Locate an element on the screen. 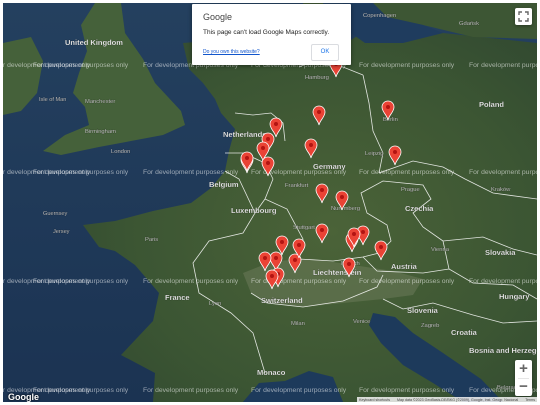 This screenshot has height=405, width=540. label-leipzig: Leipzig is located at coordinates (374, 154).